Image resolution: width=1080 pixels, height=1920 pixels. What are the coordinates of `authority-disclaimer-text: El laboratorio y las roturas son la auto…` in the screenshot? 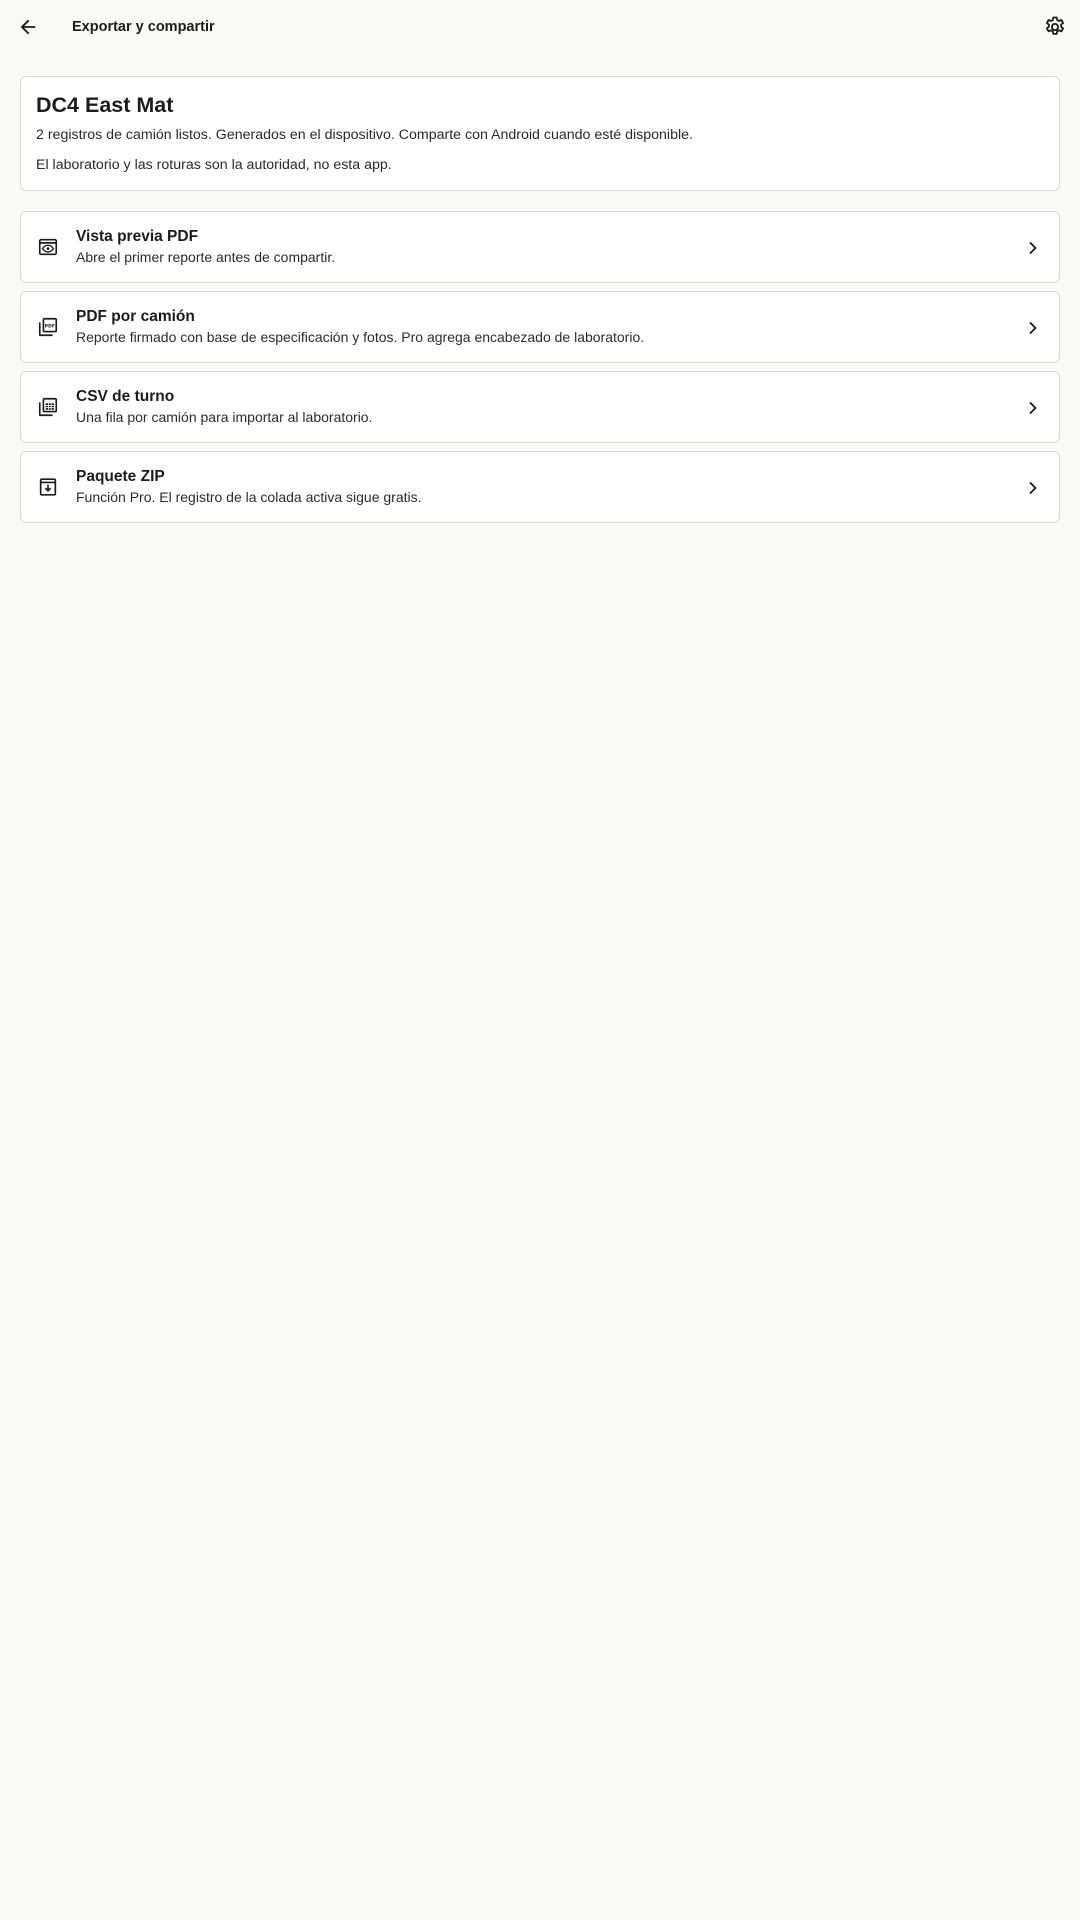 It's located at (214, 165).